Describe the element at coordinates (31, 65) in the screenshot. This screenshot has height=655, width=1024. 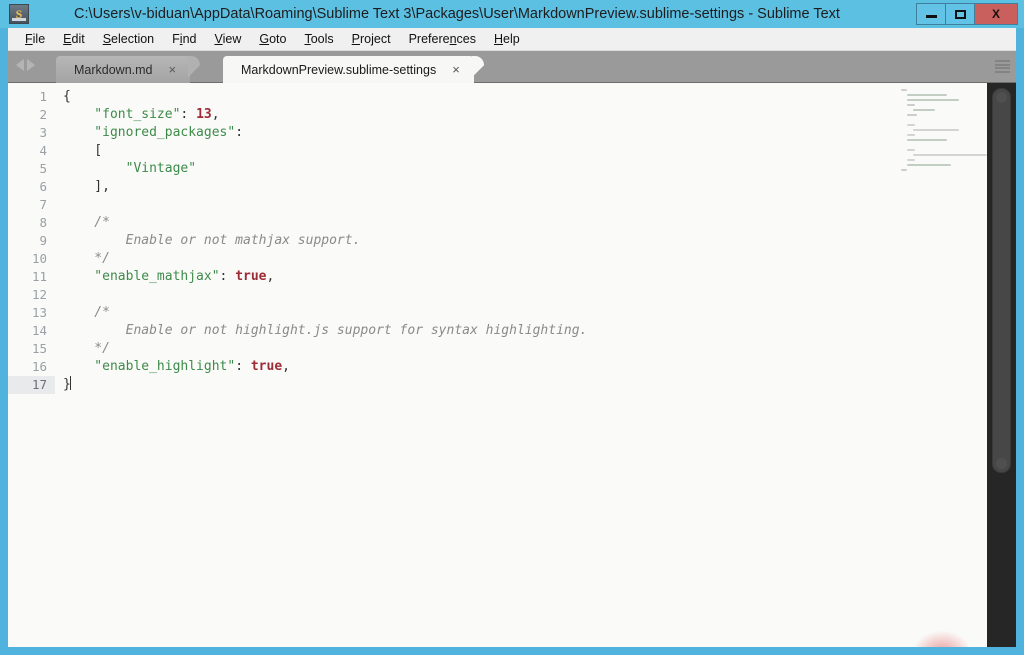
I see `chevron-right-icon` at that location.